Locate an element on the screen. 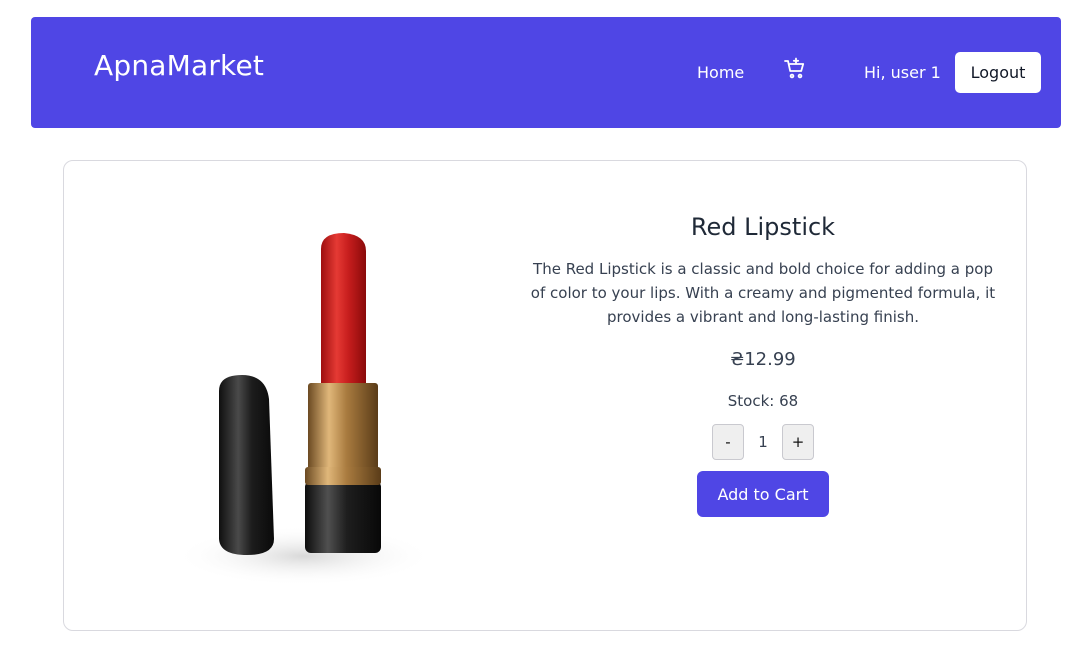  quantity-value: 1 is located at coordinates (763, 442).